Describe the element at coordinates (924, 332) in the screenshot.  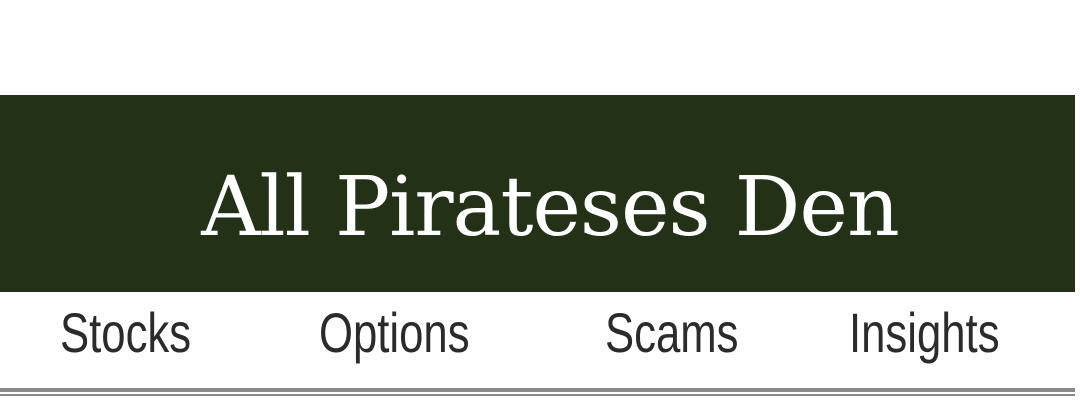
I see `nav-item-insights: Insights` at that location.